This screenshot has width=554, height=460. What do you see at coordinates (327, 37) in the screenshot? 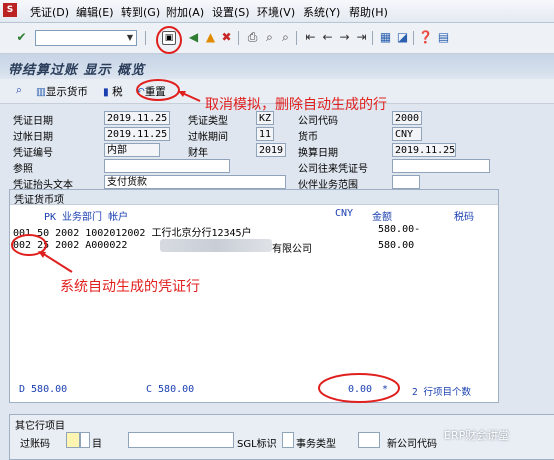
I see `previous-page-icon: ←` at bounding box center [327, 37].